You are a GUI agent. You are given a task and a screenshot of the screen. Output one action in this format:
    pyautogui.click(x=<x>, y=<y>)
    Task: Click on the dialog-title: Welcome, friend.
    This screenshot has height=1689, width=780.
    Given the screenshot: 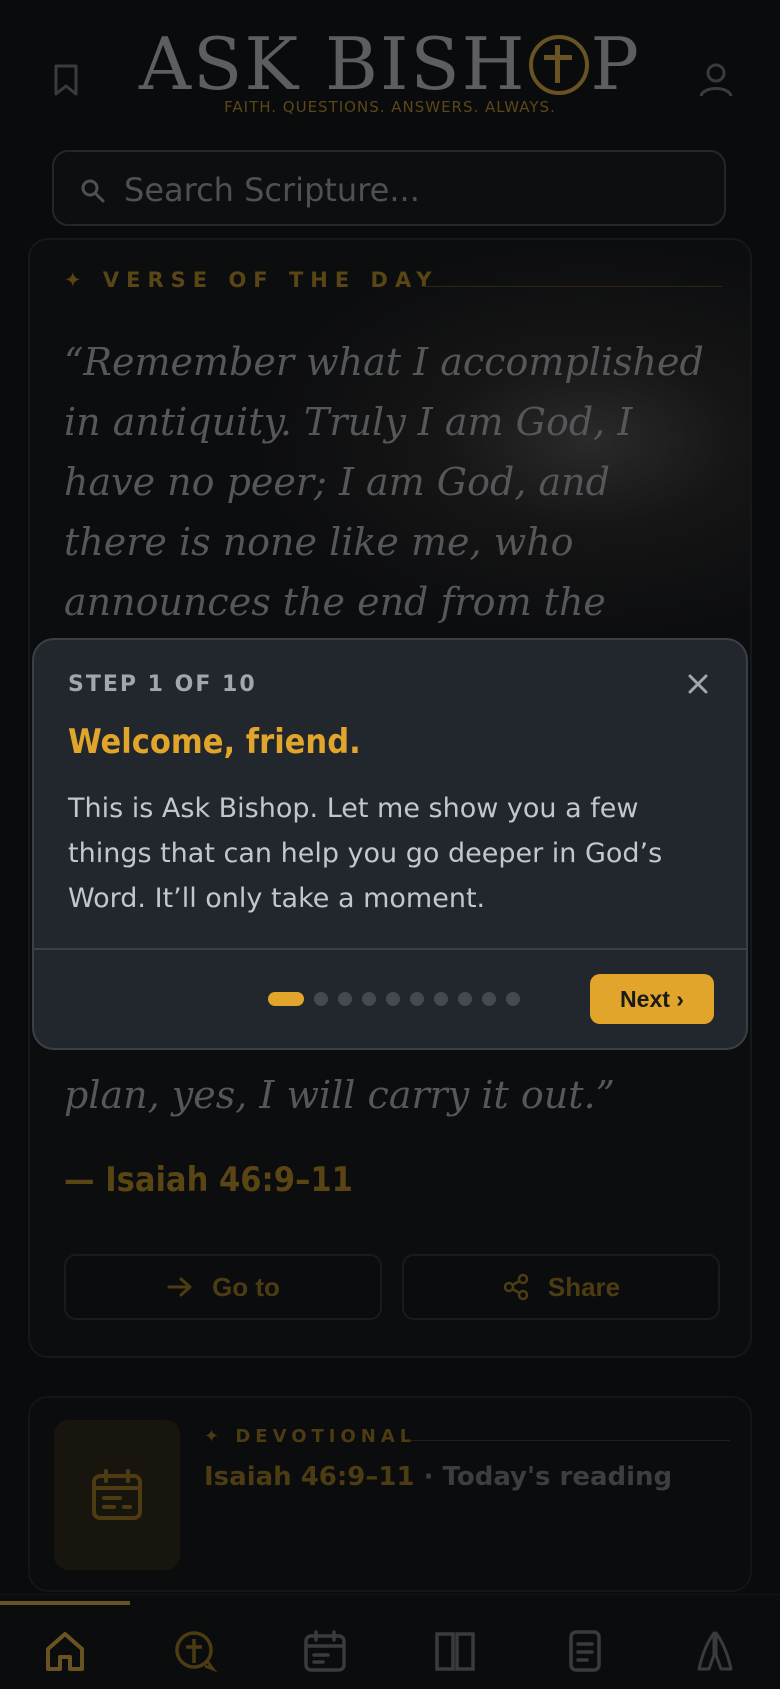 What is the action you would take?
    pyautogui.click(x=214, y=742)
    